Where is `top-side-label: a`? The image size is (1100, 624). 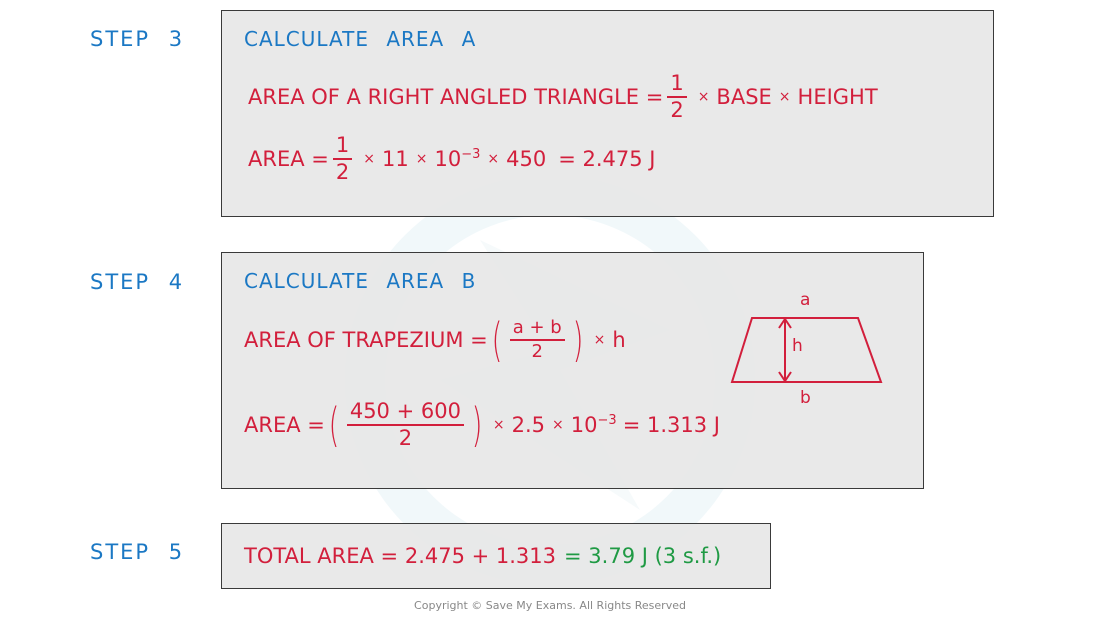
top-side-label: a is located at coordinates (805, 300).